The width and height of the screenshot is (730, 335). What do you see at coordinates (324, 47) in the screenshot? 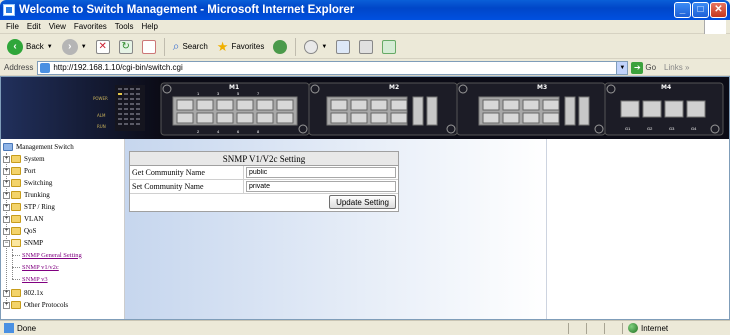
I see `history-dropdown-icon: ▼` at bounding box center [324, 47].